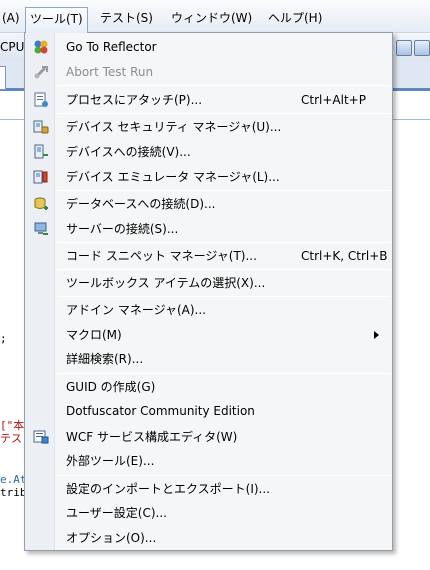  I want to click on menu-item-label: Go To Reflector, so click(111, 47).